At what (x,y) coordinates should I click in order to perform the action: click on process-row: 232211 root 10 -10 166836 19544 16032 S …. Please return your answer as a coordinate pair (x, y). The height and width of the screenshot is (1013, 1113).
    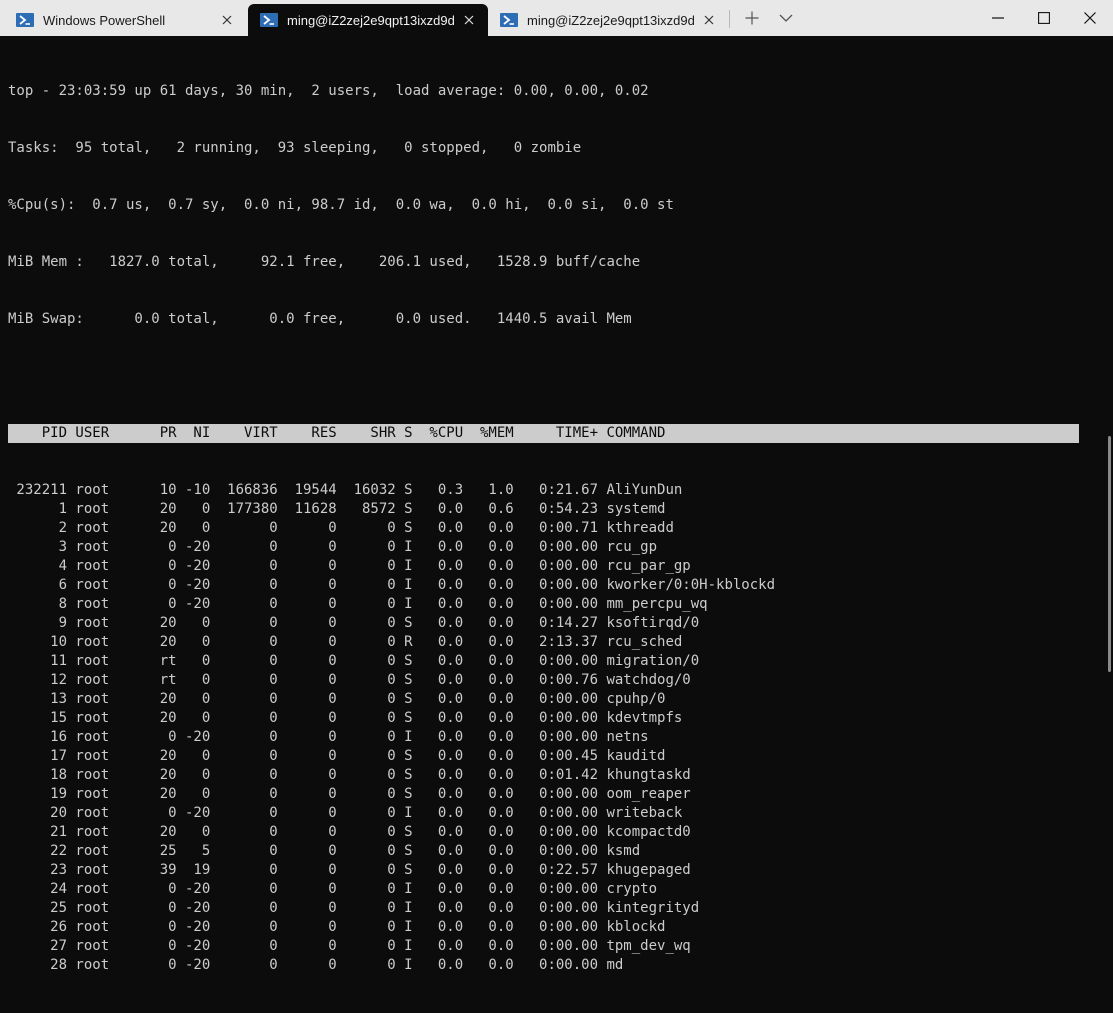
    Looking at the image, I should click on (345, 490).